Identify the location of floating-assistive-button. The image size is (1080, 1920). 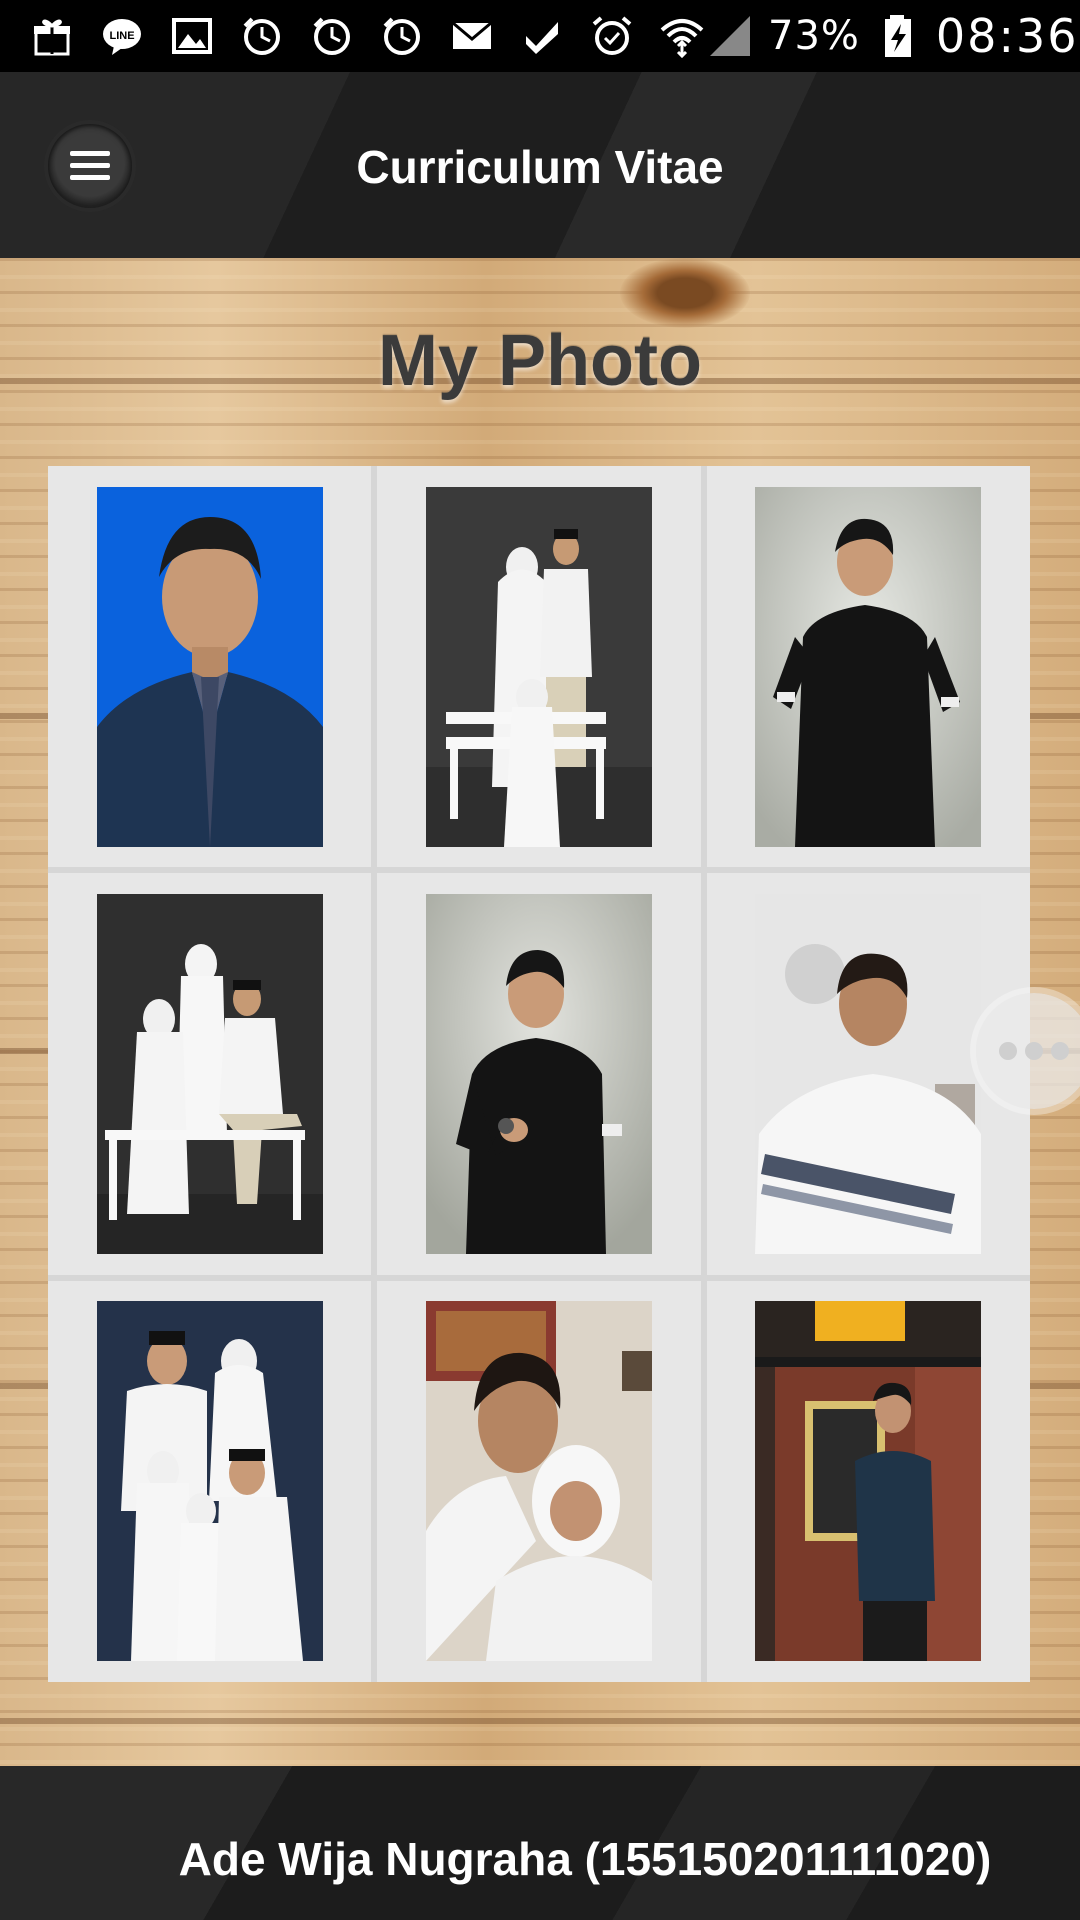
(1028, 1051).